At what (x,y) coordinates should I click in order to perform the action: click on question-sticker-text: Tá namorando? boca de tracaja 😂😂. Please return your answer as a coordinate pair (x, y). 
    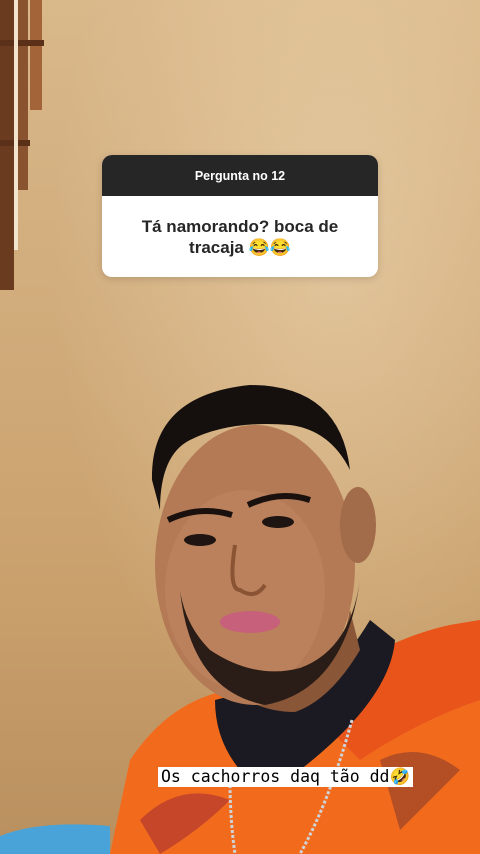
    Looking at the image, I should click on (240, 236).